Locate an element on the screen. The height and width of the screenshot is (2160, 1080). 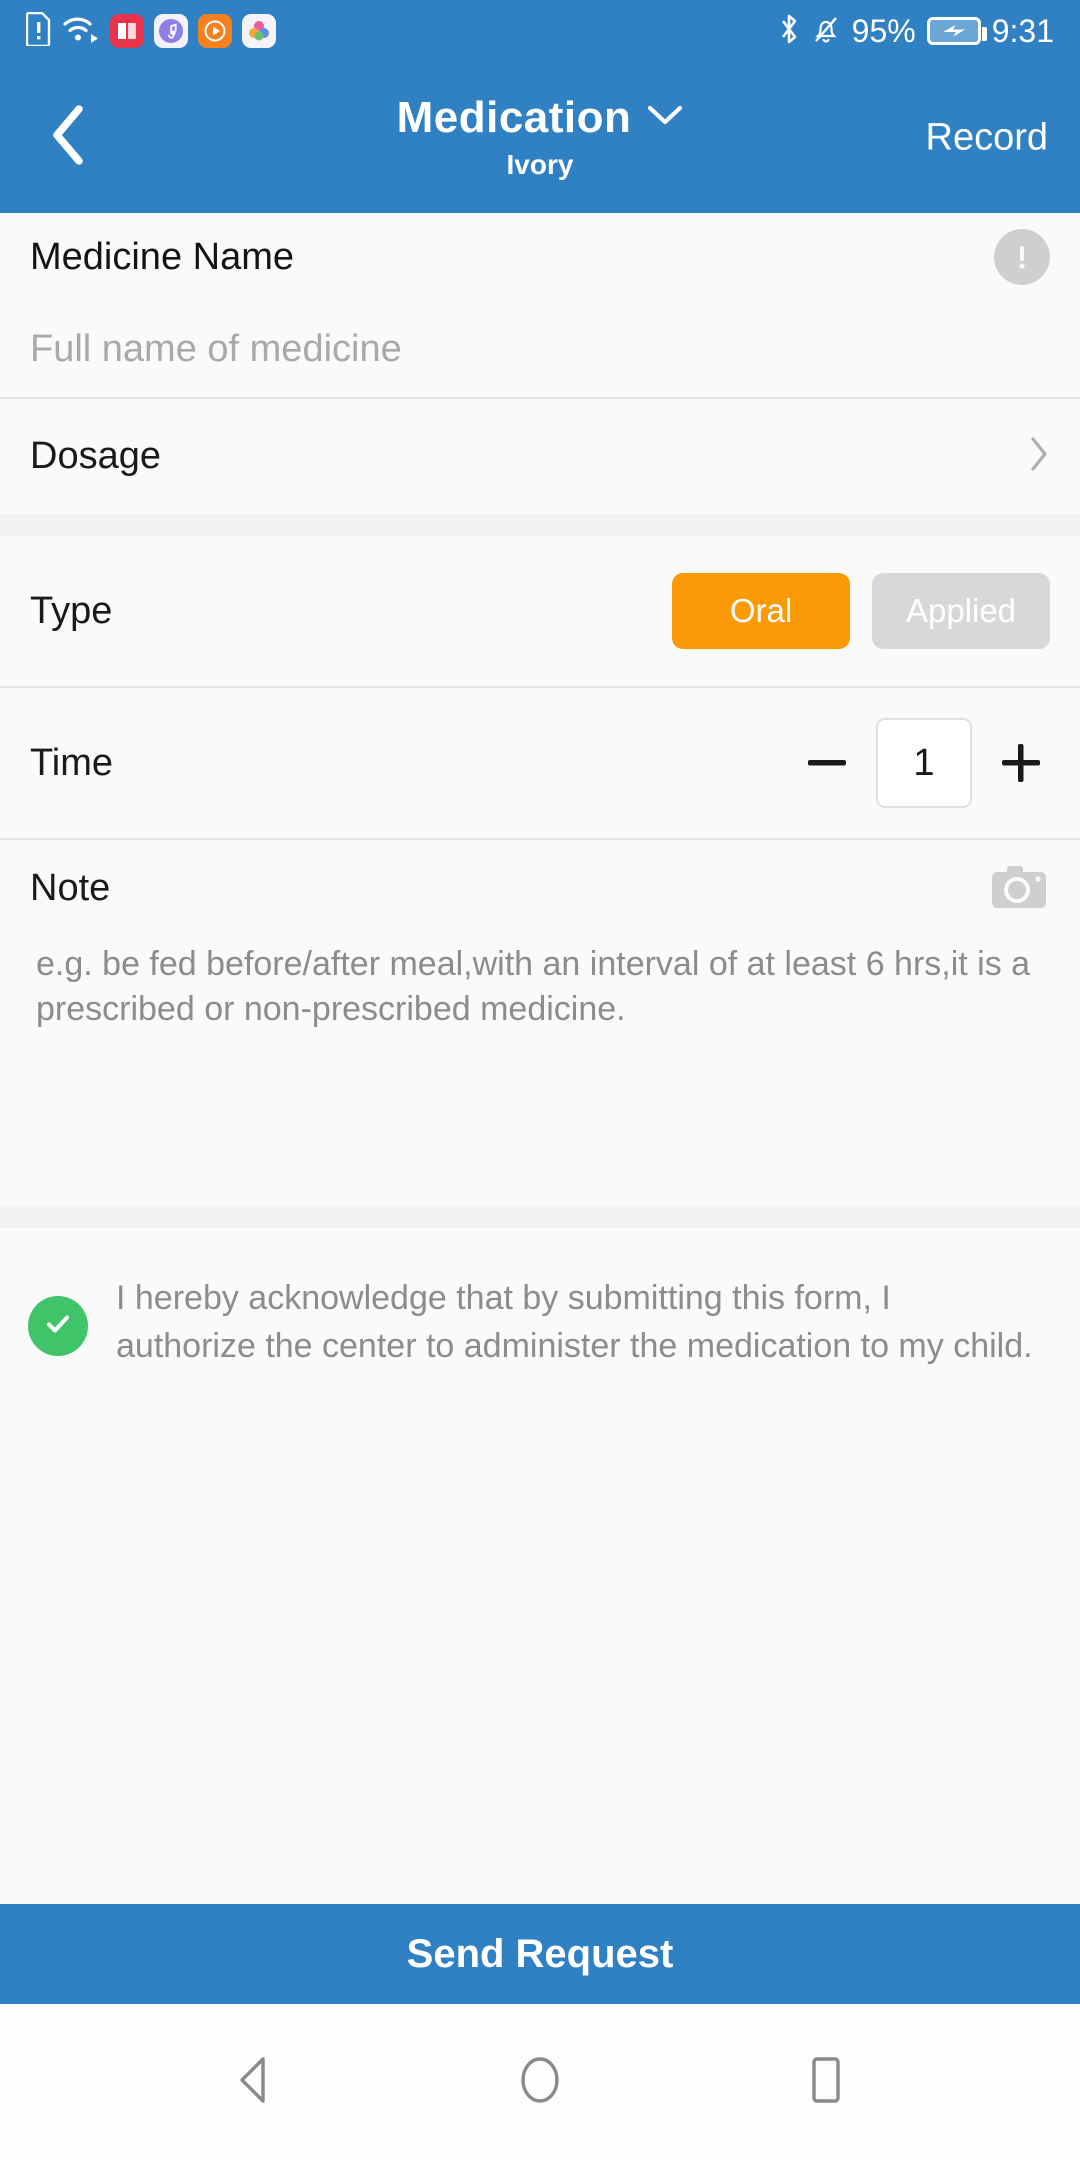
back-button is located at coordinates (69, 138).